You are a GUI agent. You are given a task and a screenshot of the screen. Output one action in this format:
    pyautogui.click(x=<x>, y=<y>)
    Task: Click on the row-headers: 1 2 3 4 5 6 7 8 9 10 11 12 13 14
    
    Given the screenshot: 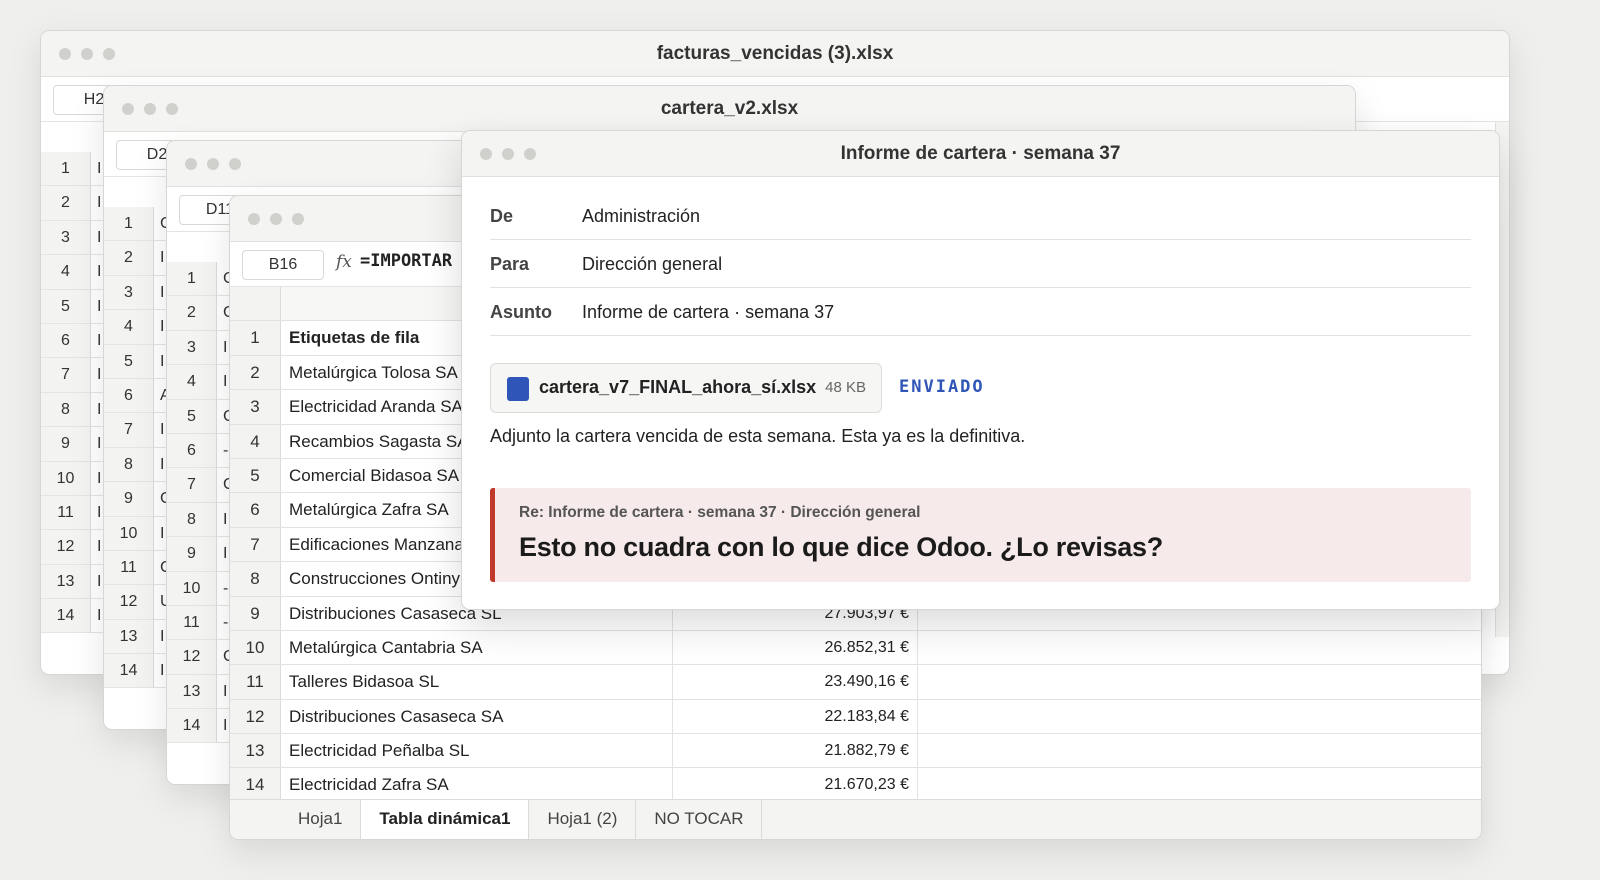 What is the action you would take?
    pyautogui.click(x=129, y=448)
    